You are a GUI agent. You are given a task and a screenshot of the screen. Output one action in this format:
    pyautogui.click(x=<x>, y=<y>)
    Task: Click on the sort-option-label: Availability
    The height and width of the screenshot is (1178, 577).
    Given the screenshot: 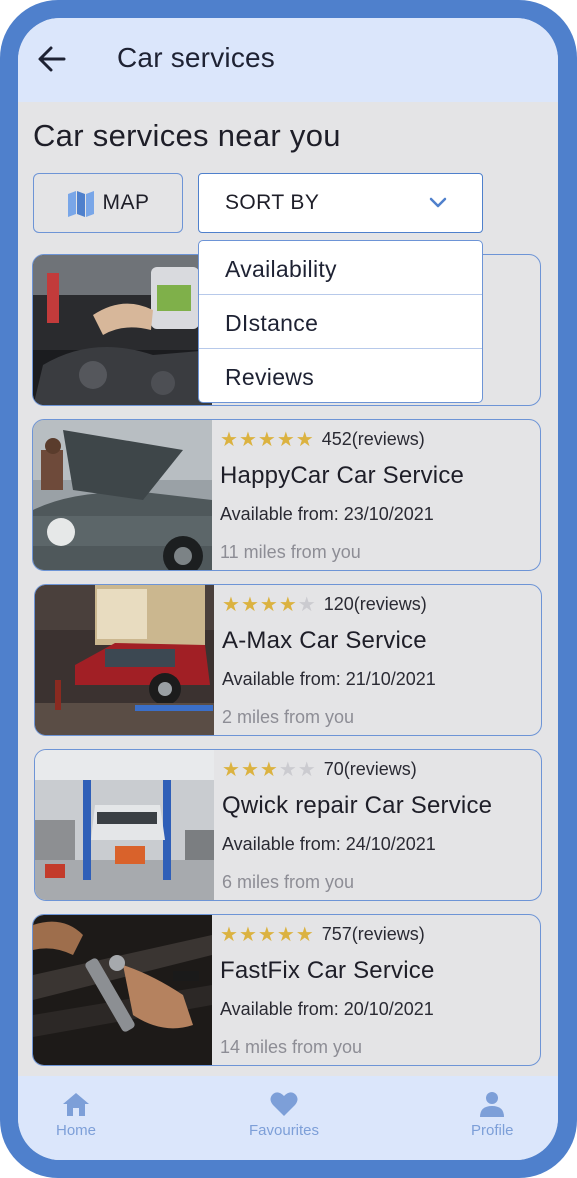 What is the action you would take?
    pyautogui.click(x=281, y=269)
    